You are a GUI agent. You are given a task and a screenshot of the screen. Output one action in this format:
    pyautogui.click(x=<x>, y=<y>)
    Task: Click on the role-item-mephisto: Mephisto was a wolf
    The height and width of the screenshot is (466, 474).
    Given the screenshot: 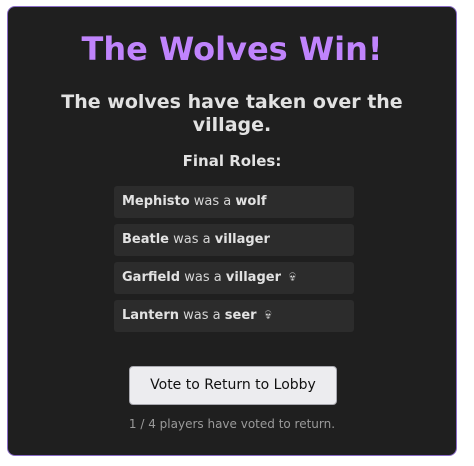 What is the action you would take?
    pyautogui.click(x=234, y=202)
    